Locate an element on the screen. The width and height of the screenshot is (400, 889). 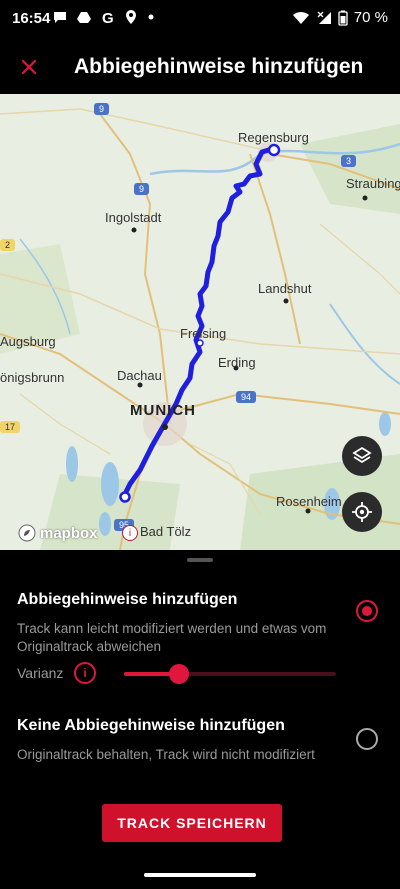
map-label-straubing: Straubing is located at coordinates (373, 183).